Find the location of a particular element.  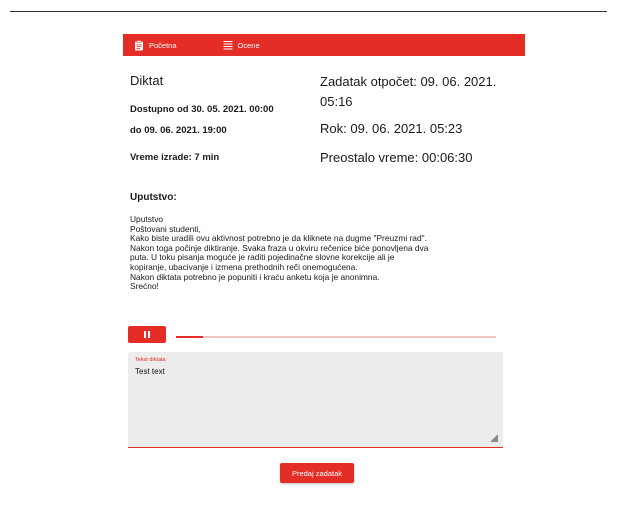

dictation-field-value: Test text is located at coordinates (150, 371).